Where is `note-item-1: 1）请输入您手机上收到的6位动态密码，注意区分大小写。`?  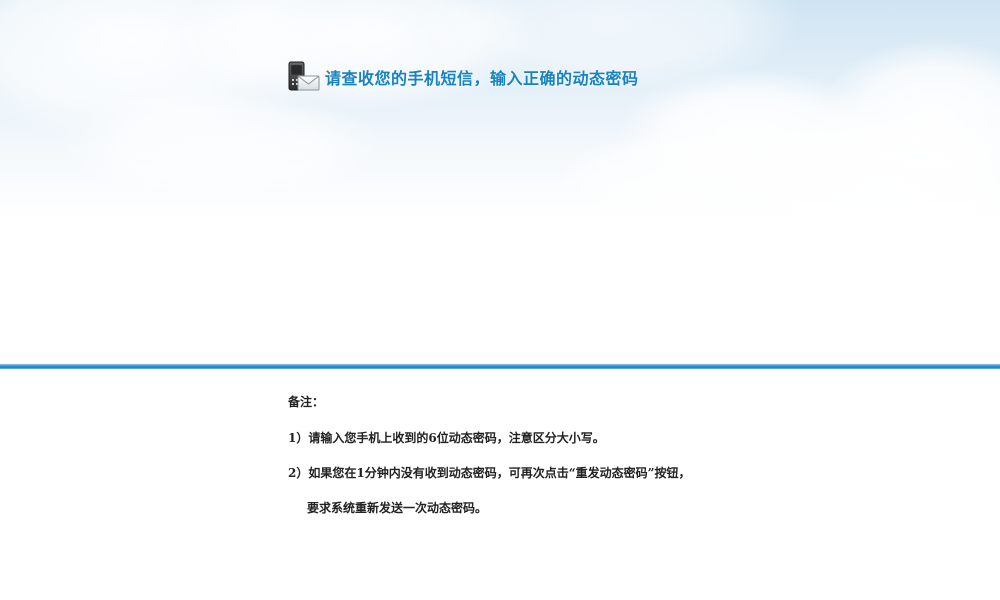 note-item-1: 1）请输入您手机上收到的6位动态密码，注意区分大小写。 is located at coordinates (446, 438).